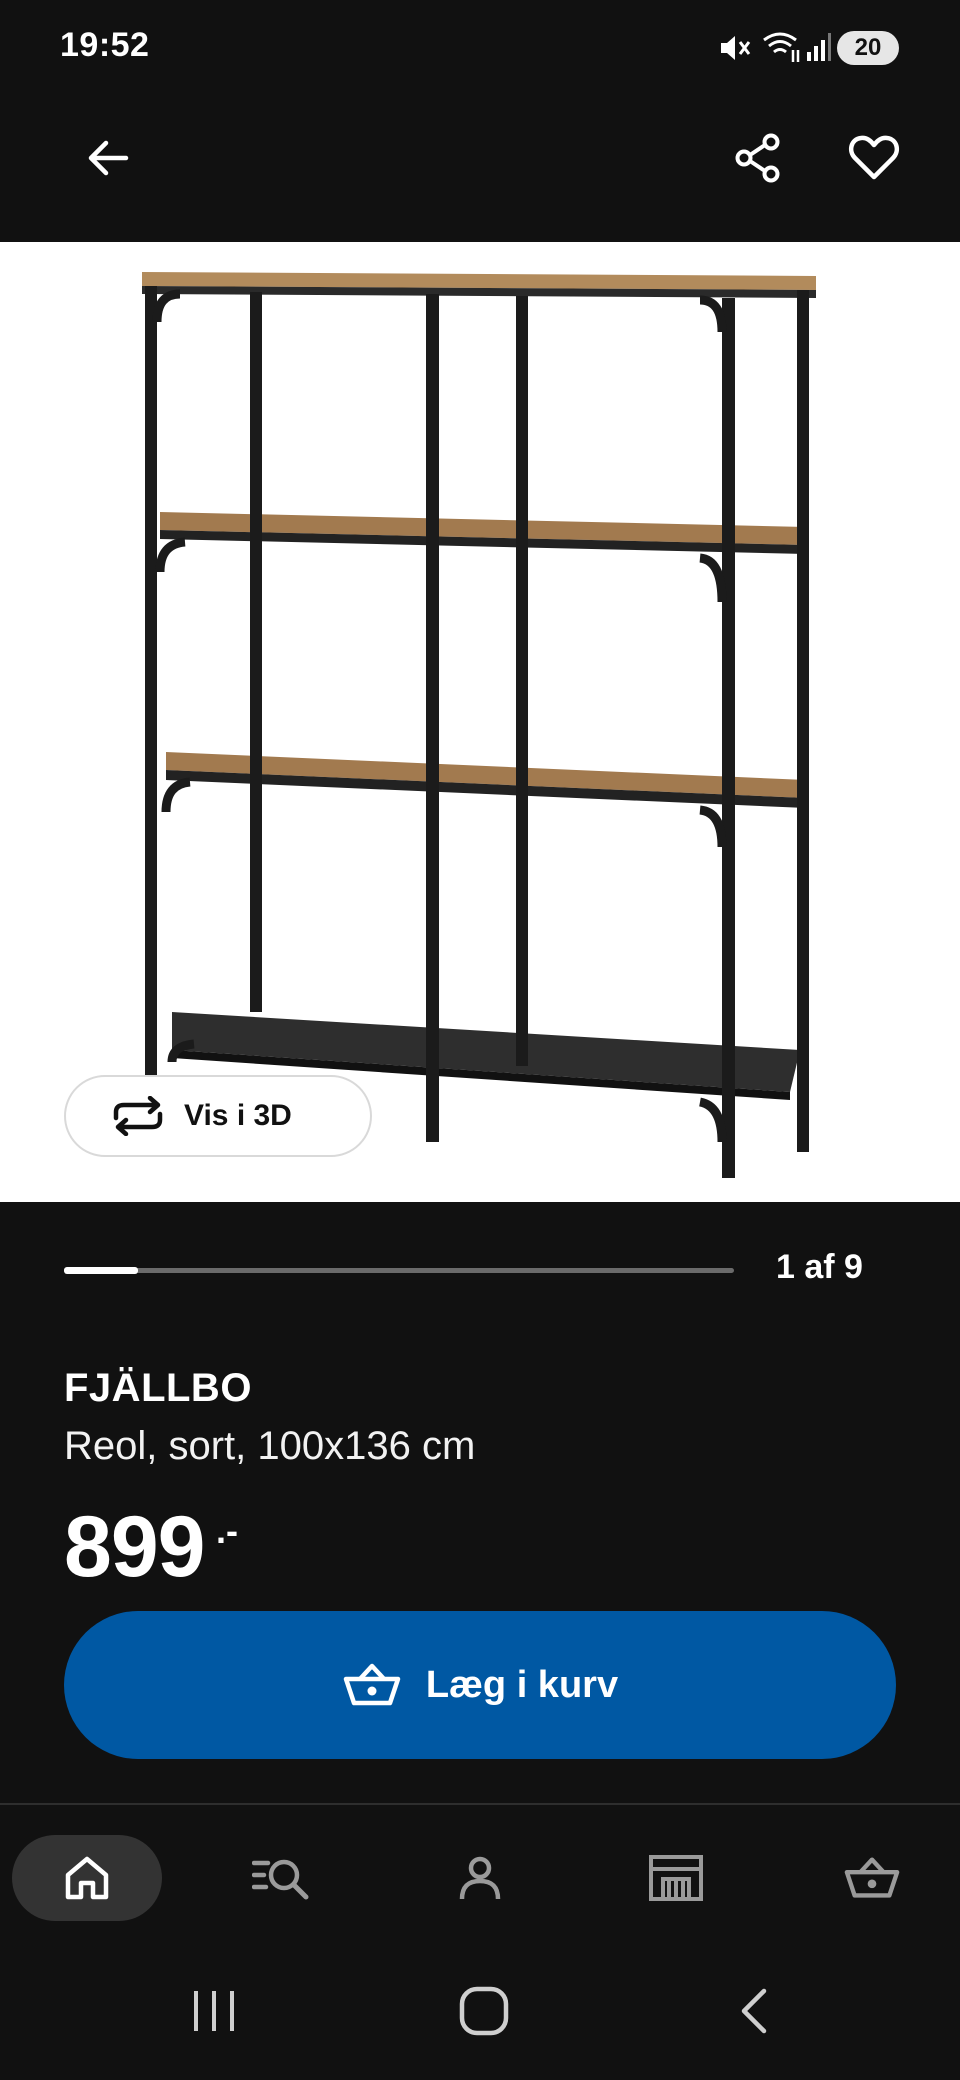  What do you see at coordinates (736, 48) in the screenshot?
I see `mute-icon` at bounding box center [736, 48].